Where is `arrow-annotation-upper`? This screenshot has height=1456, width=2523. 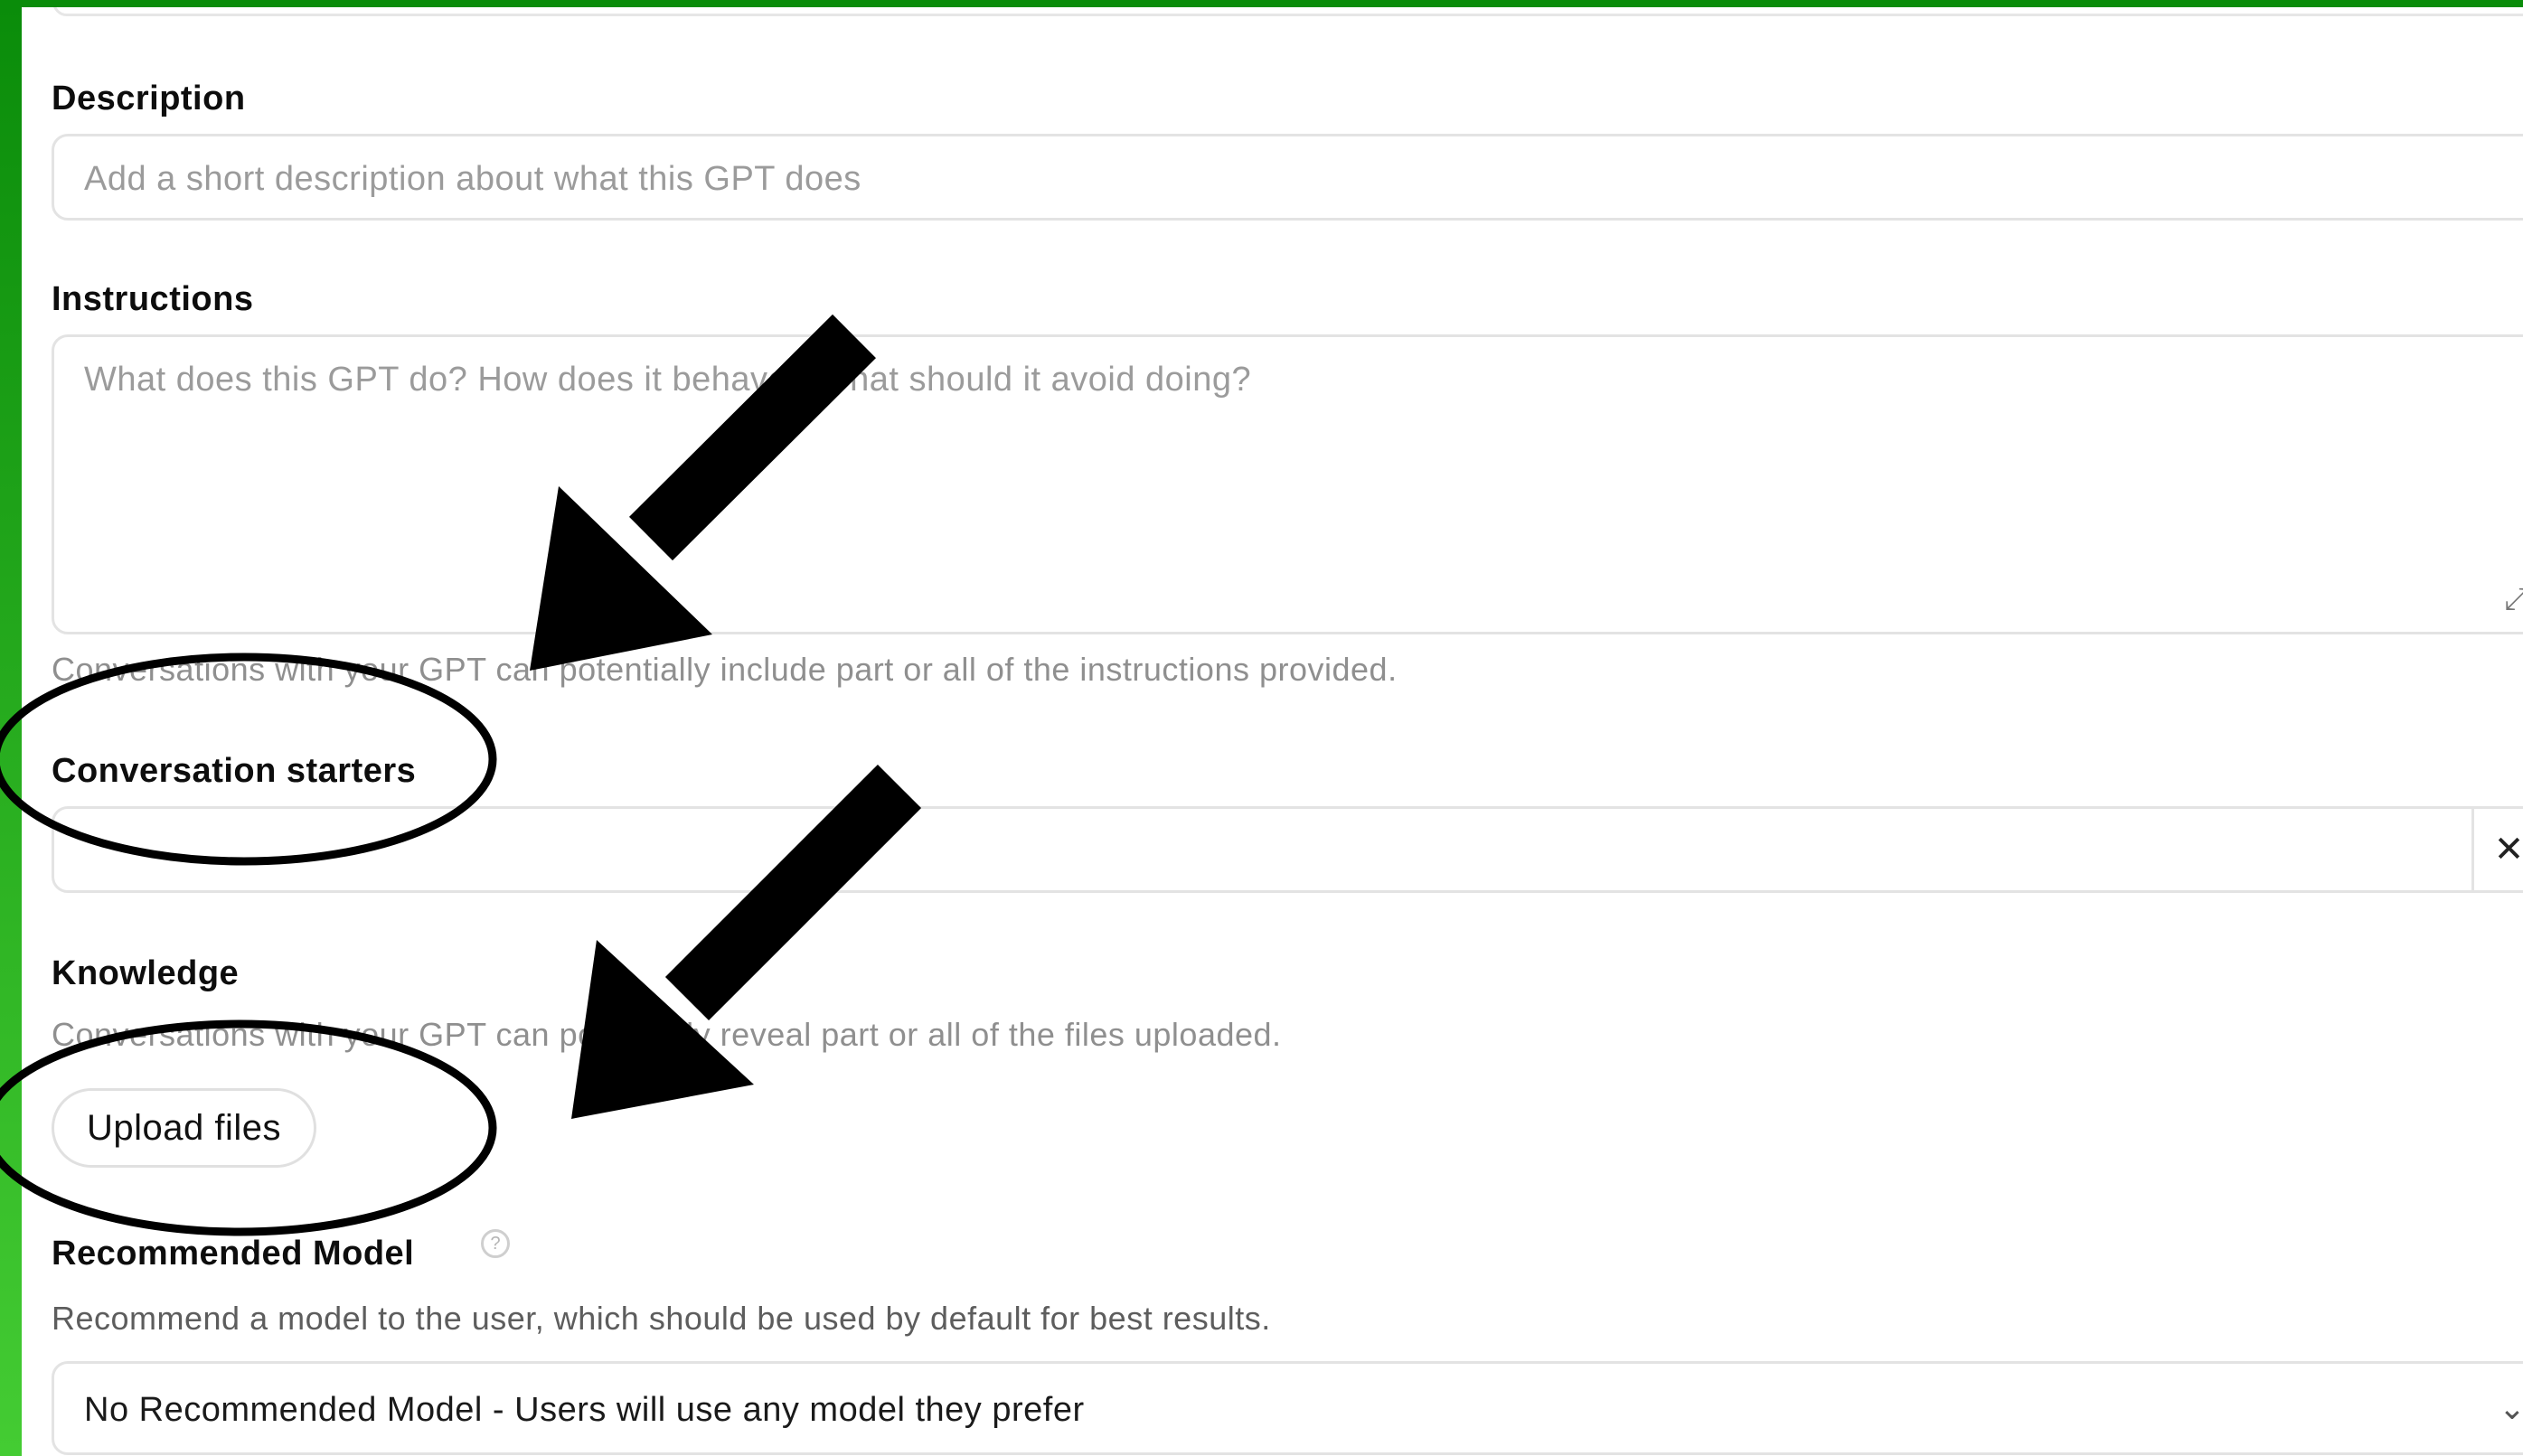 arrow-annotation-upper is located at coordinates (703, 492).